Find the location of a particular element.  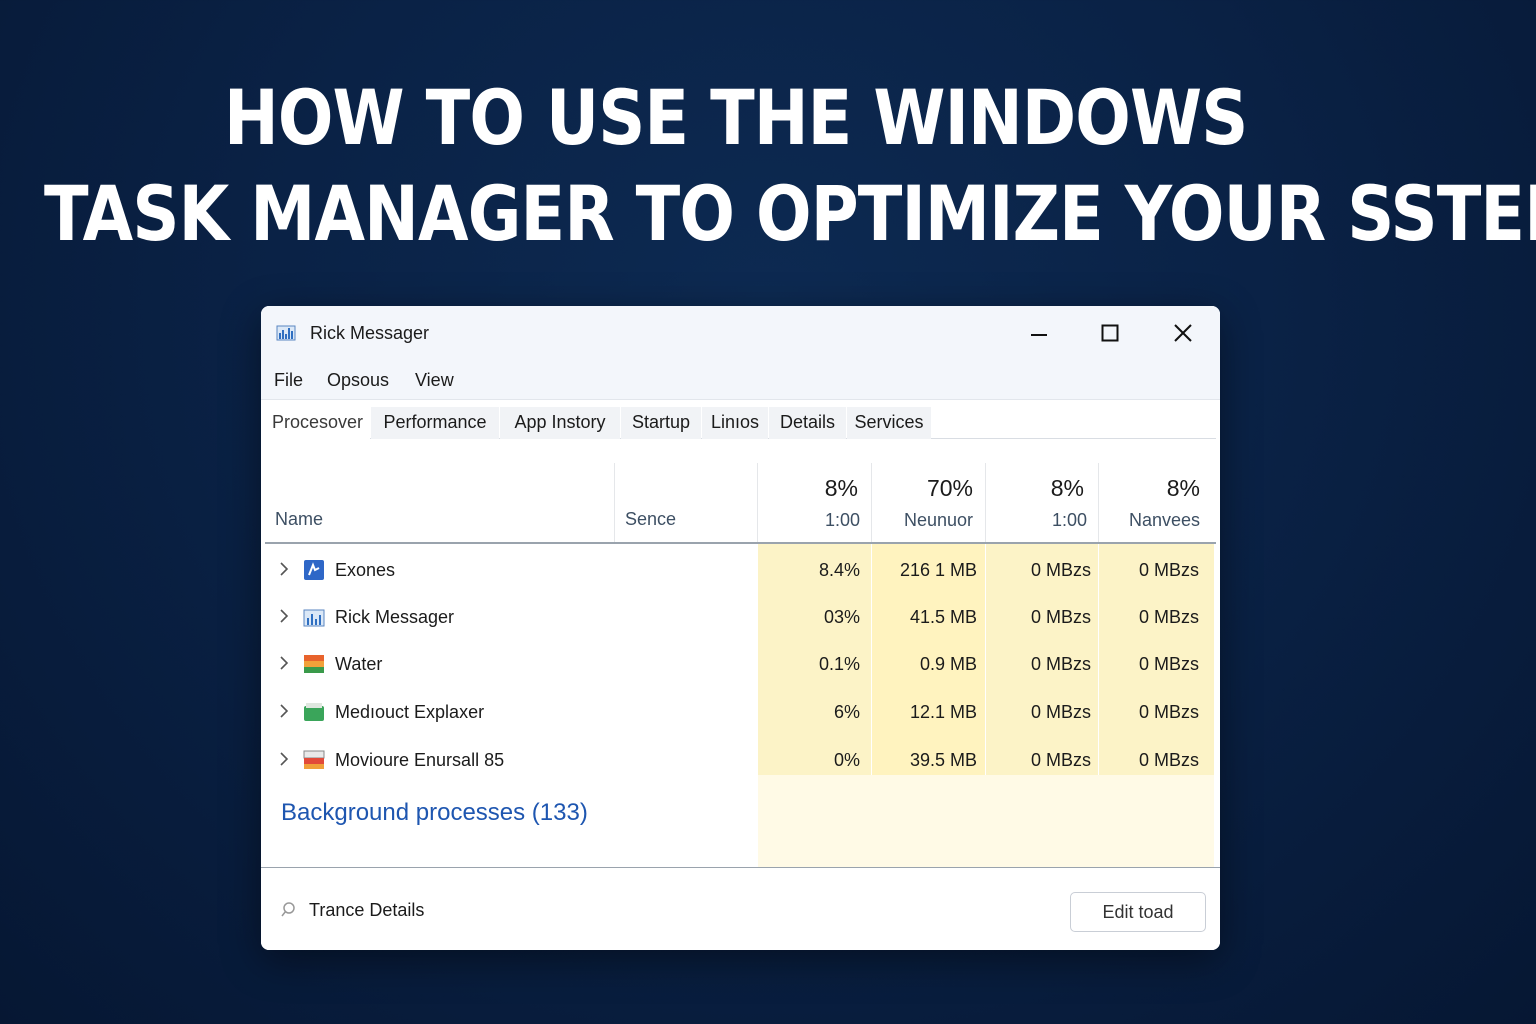

tab-details: Details is located at coordinates (807, 423).